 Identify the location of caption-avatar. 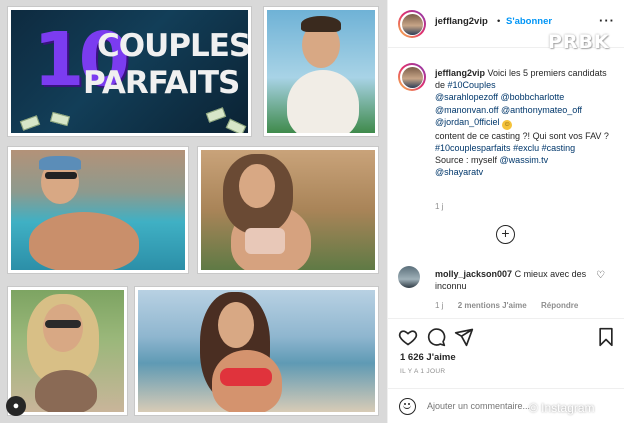
(412, 77).